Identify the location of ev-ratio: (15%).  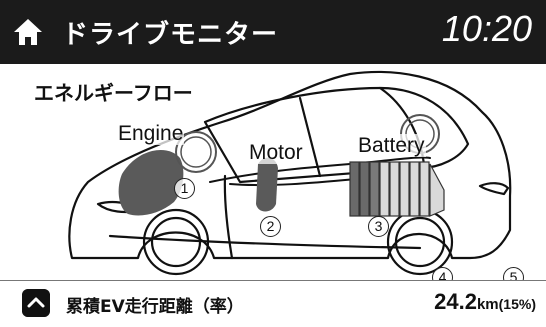
(517, 304).